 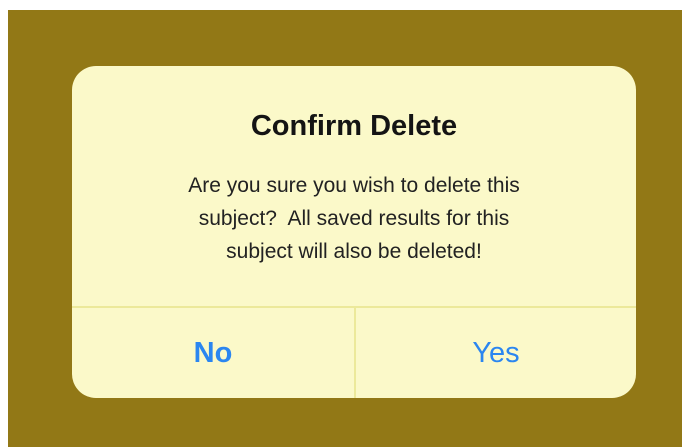 What do you see at coordinates (213, 353) in the screenshot?
I see `no-button: No` at bounding box center [213, 353].